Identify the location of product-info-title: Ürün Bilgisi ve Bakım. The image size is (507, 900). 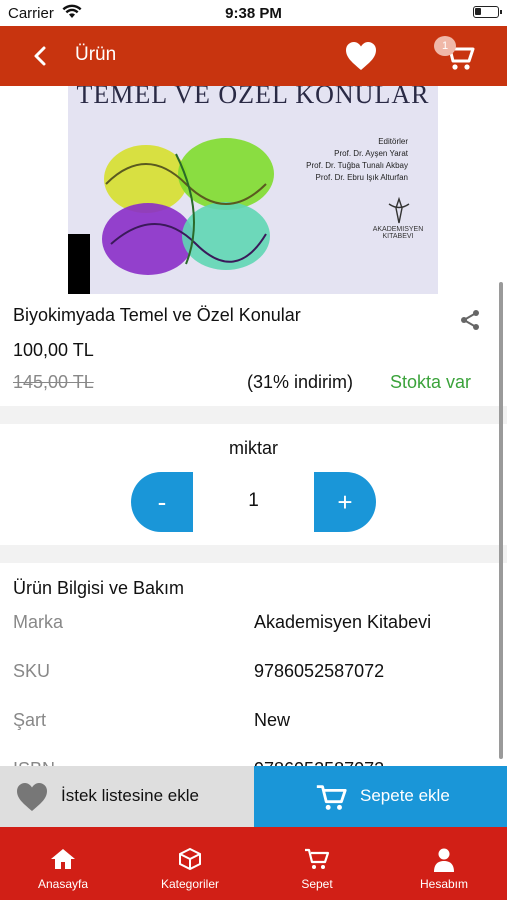
(99, 588).